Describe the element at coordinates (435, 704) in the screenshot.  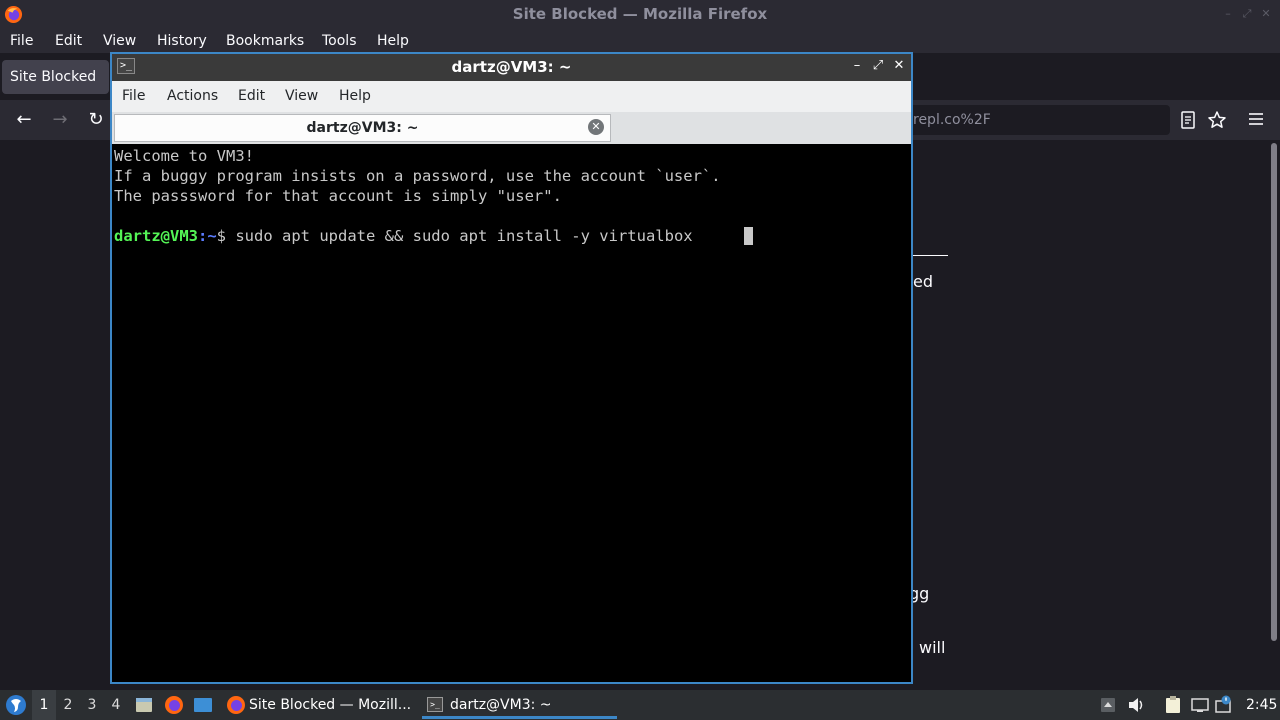
I see `terminal-task-icon: >_` at that location.